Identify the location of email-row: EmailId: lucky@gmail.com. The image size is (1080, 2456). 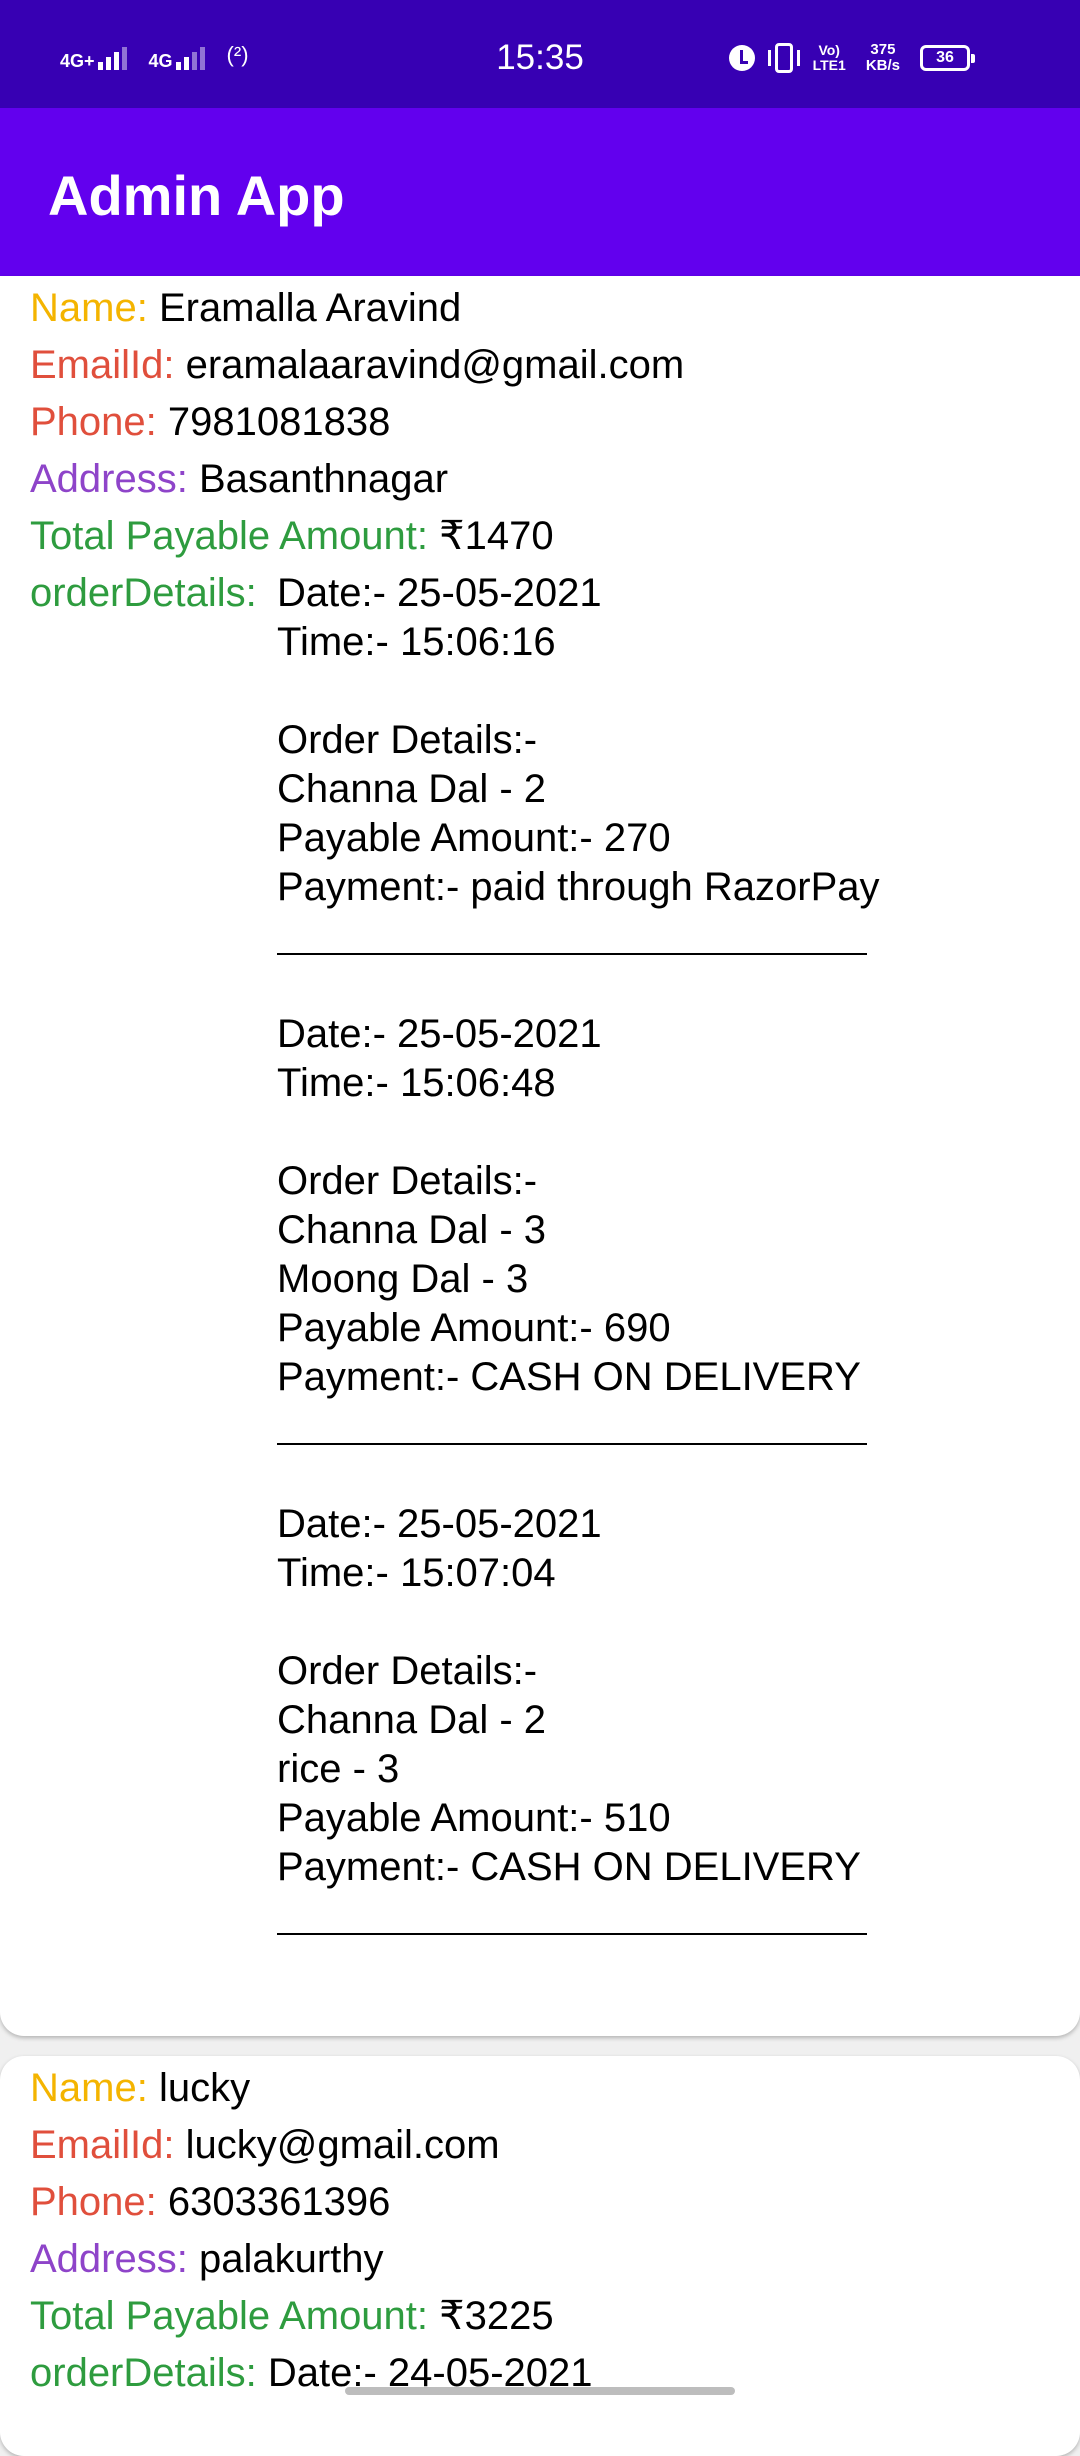
(265, 2145).